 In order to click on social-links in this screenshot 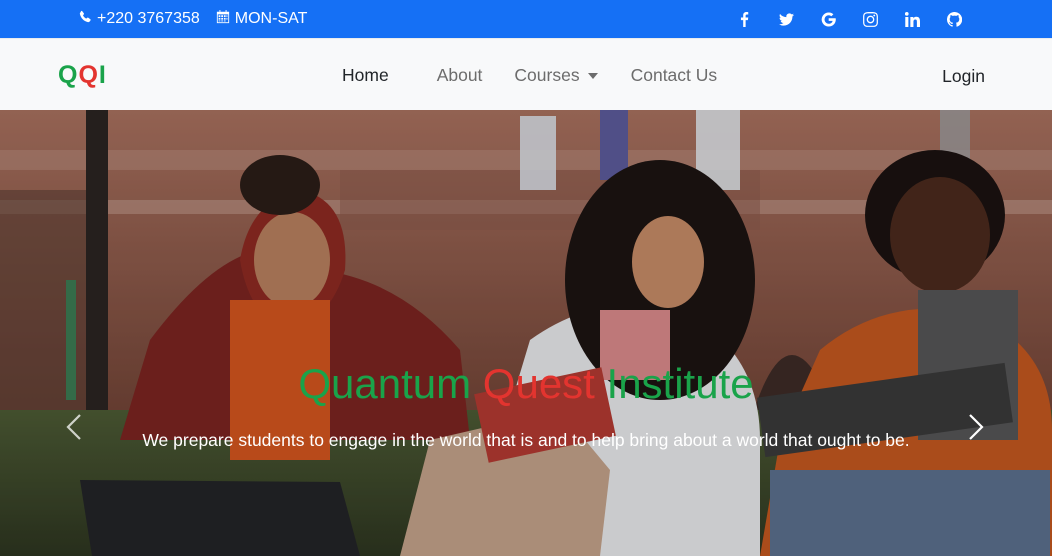, I will do `click(849, 19)`.